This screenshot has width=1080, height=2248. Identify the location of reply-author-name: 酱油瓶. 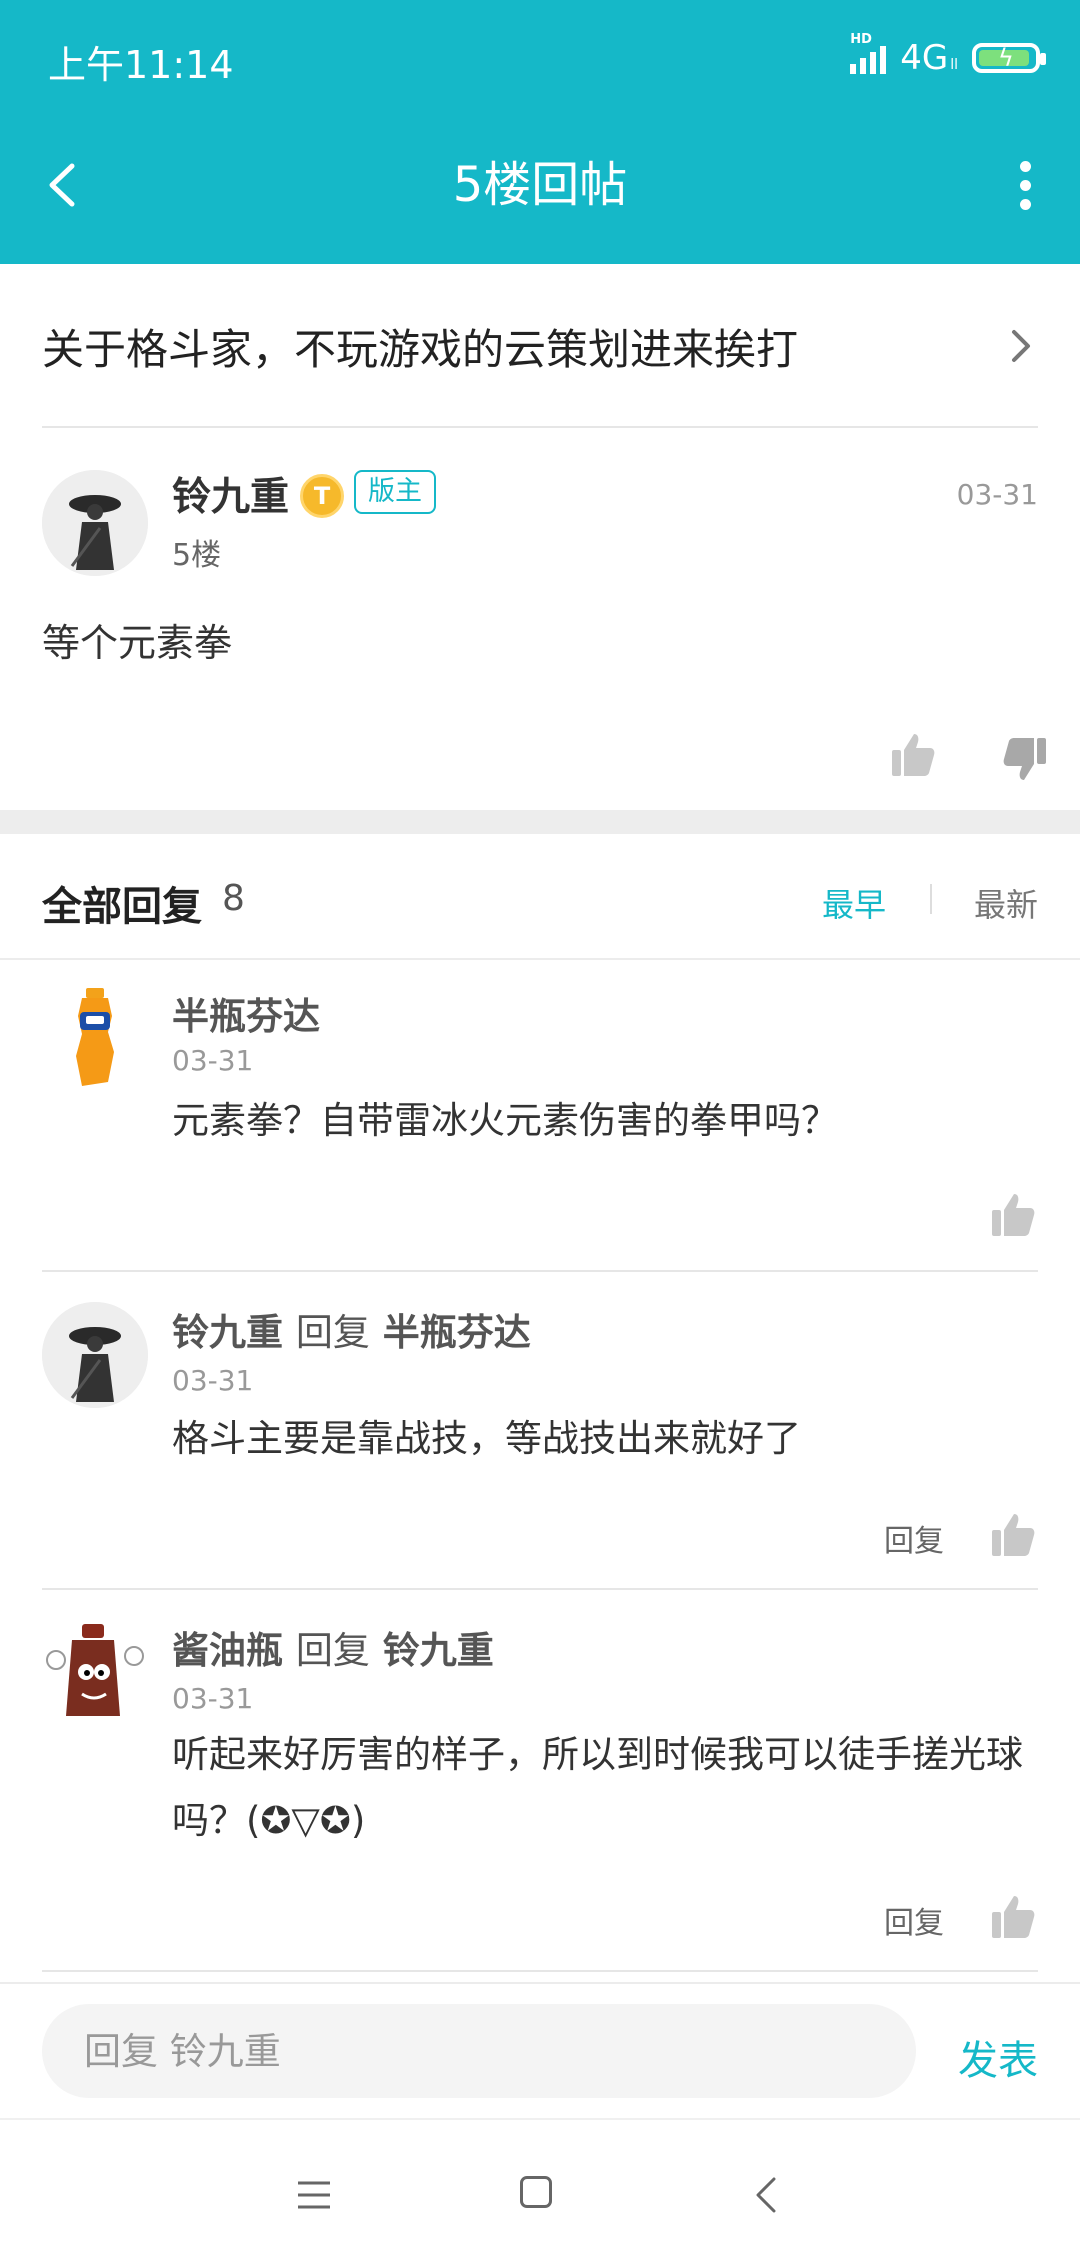
(227, 1650).